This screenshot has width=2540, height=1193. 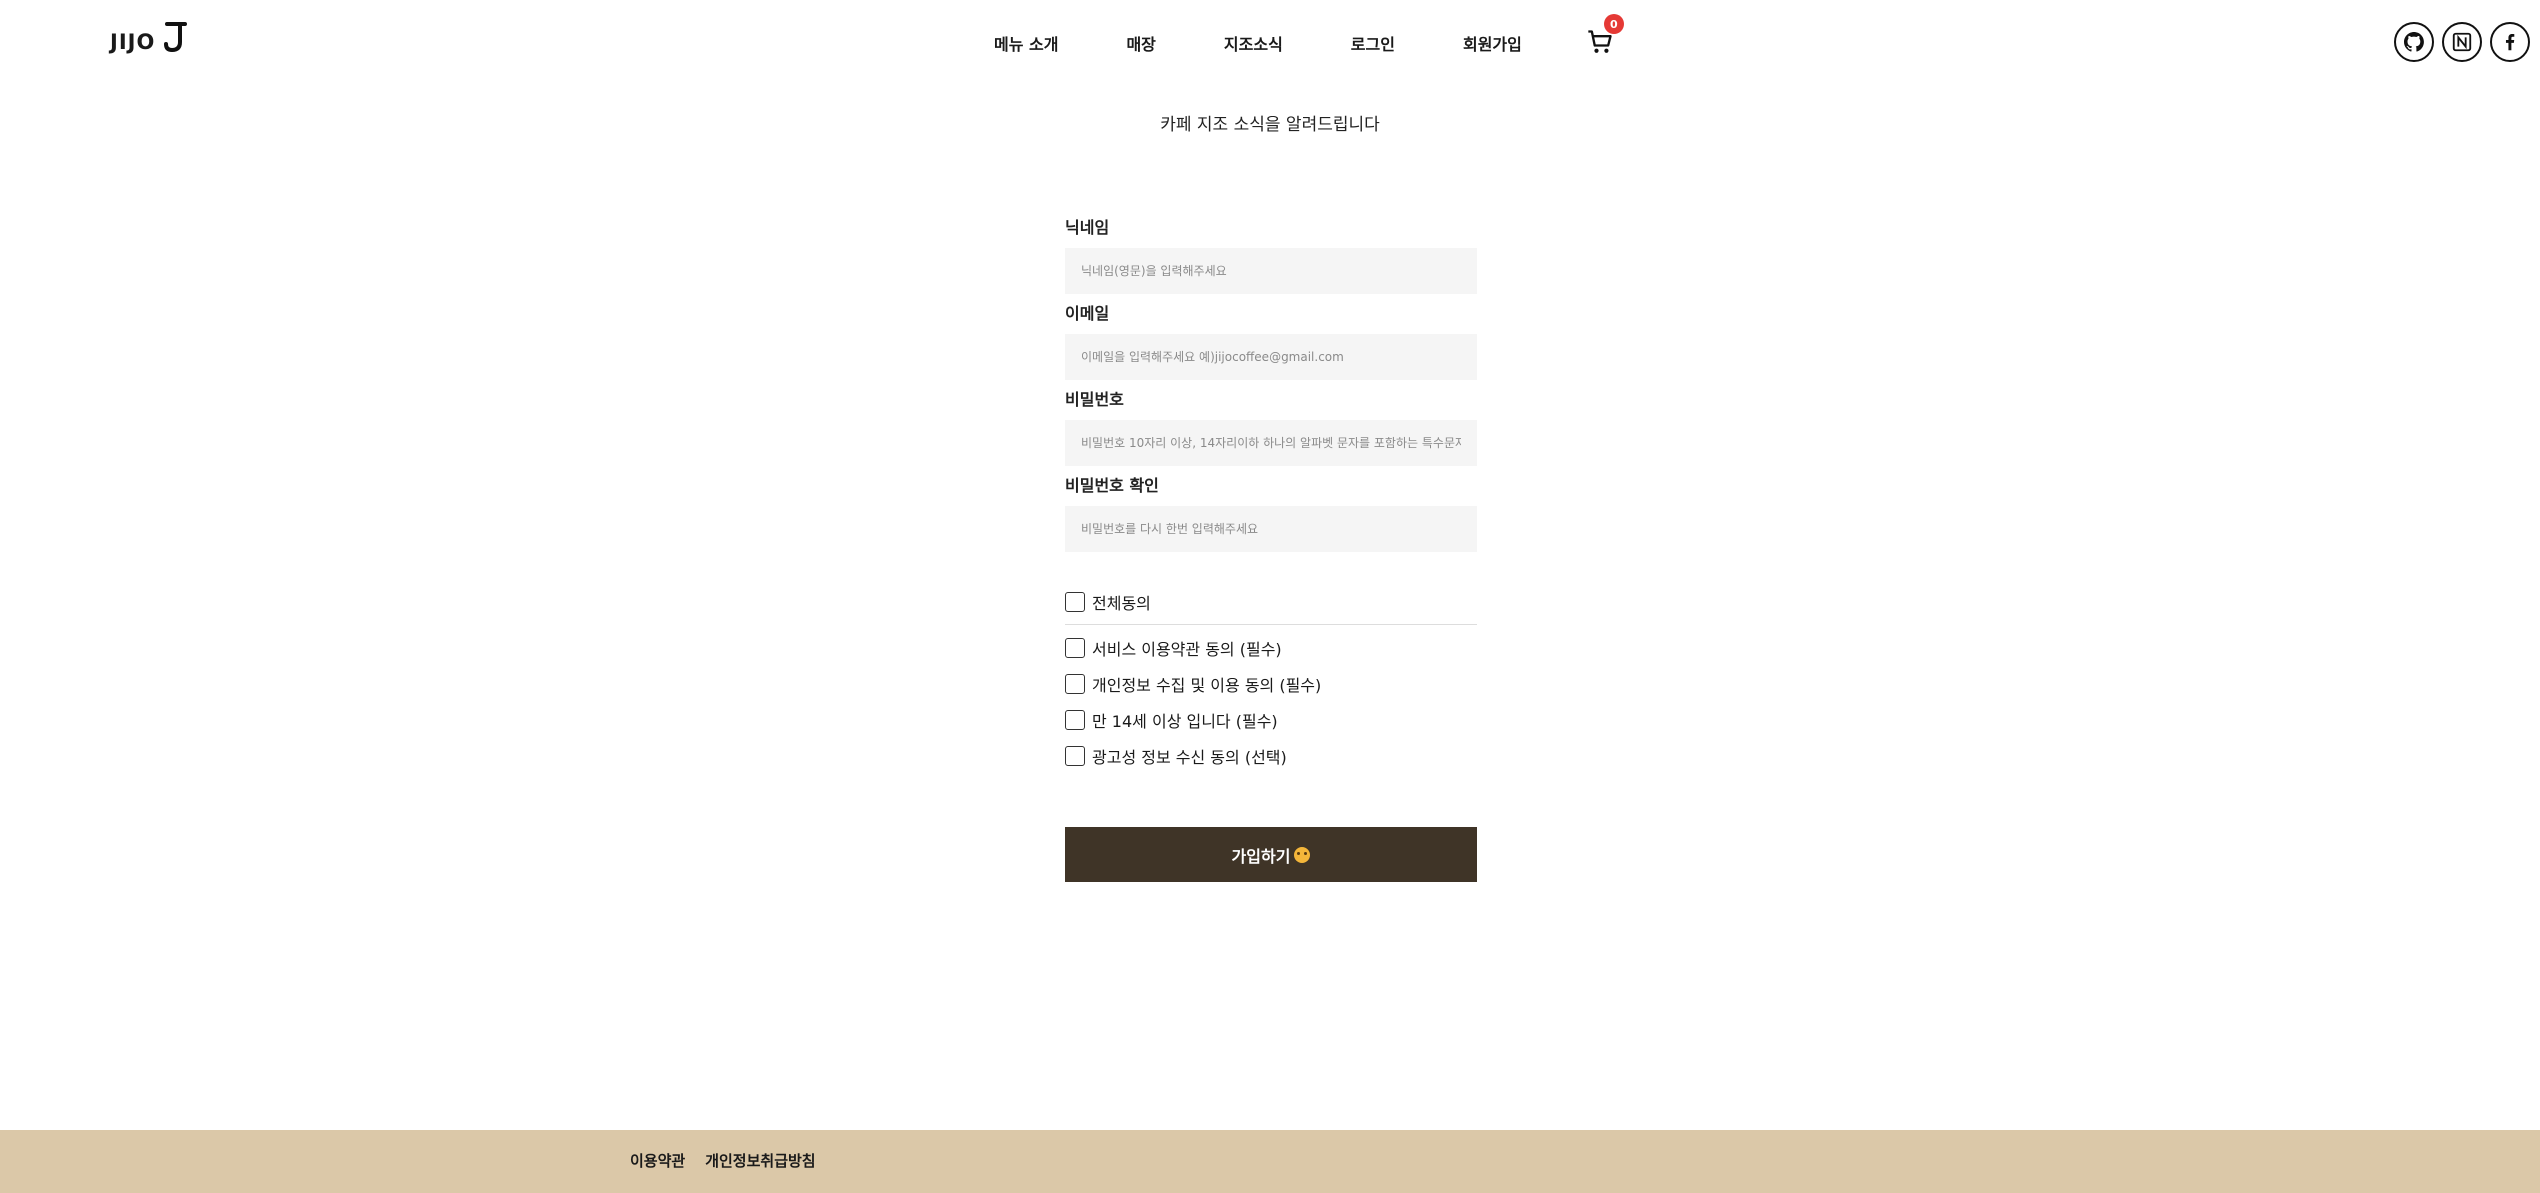 What do you see at coordinates (1261, 856) in the screenshot?
I see `signup-submit-label: 가입하기` at bounding box center [1261, 856].